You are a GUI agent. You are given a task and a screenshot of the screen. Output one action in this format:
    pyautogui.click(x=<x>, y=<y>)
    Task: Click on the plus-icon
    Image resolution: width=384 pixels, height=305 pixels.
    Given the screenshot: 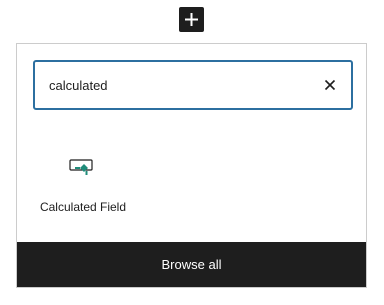 What is the action you would take?
    pyautogui.click(x=191, y=19)
    